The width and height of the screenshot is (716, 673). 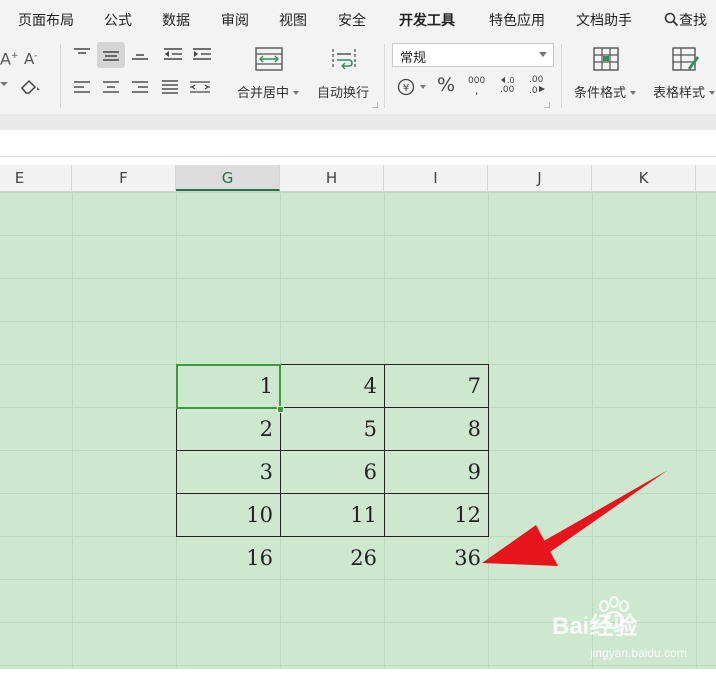 What do you see at coordinates (280, 409) in the screenshot?
I see `fill-handle` at bounding box center [280, 409].